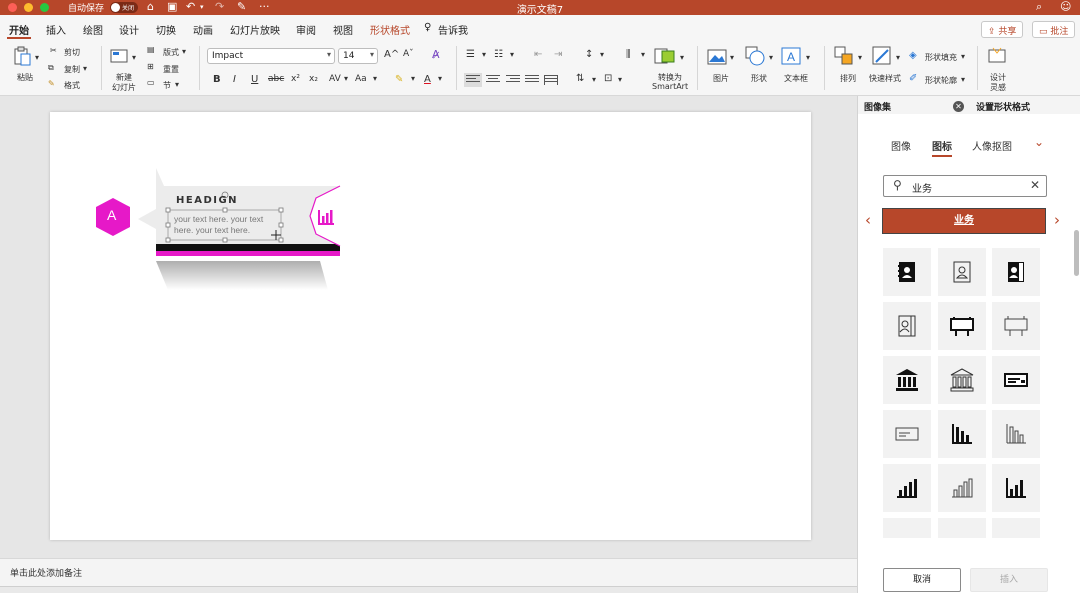  What do you see at coordinates (958, 106) in the screenshot?
I see `close-icon: ✕` at bounding box center [958, 106].